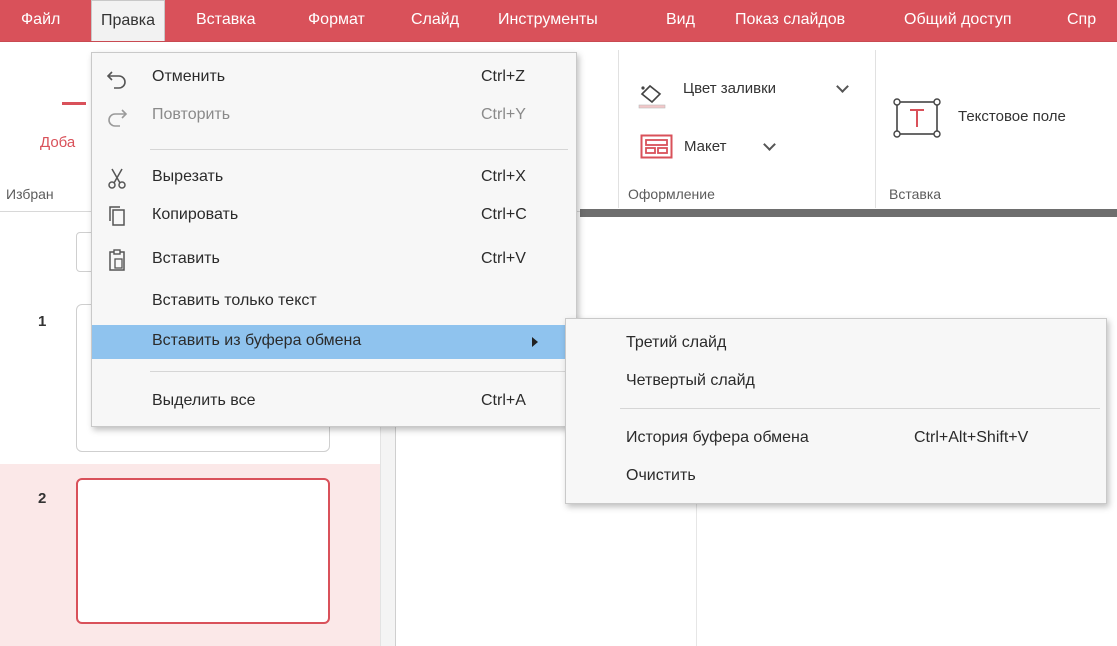  I want to click on menu-edit: Правка, so click(128, 20).